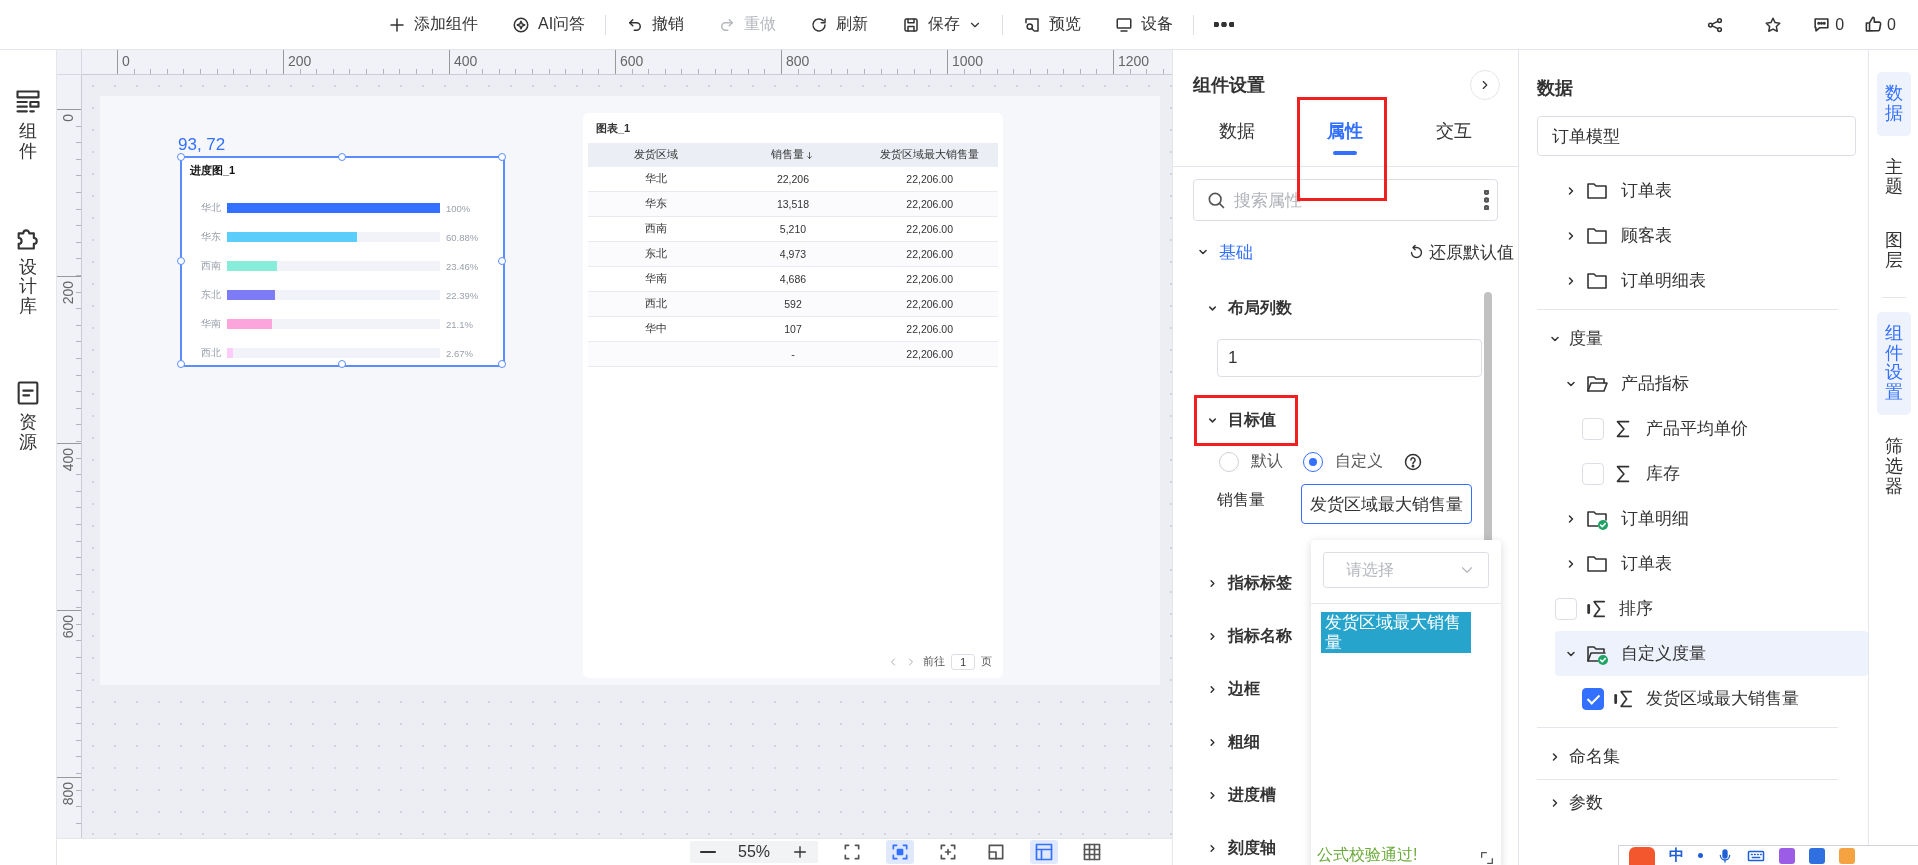 Image resolution: width=1918 pixels, height=865 pixels. I want to click on section-header: 刻度轴, so click(1236, 848).